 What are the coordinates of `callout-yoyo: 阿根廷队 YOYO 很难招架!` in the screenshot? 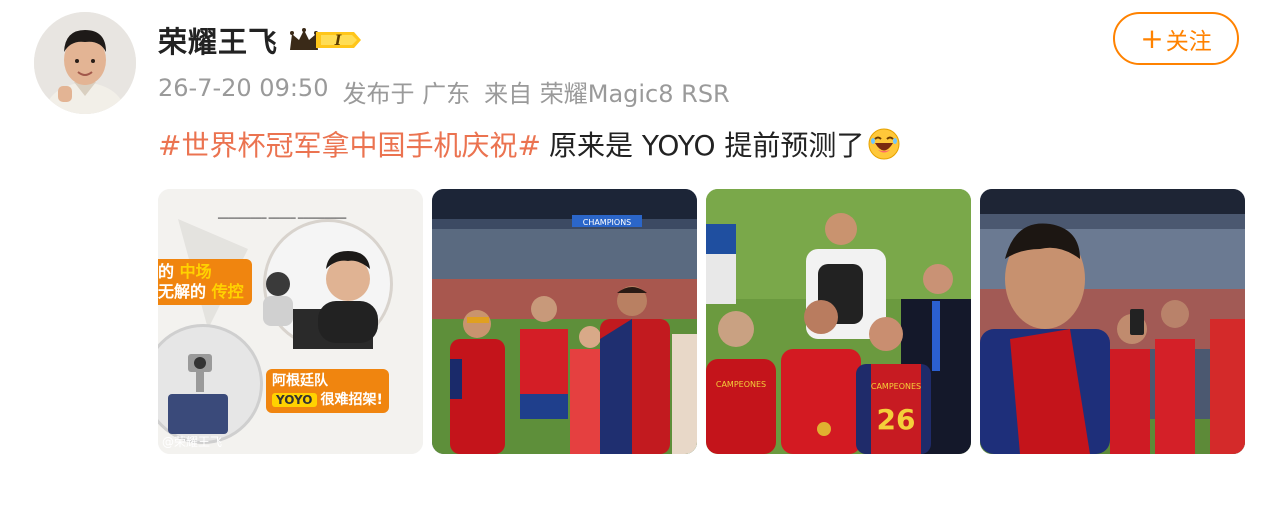 It's located at (327, 391).